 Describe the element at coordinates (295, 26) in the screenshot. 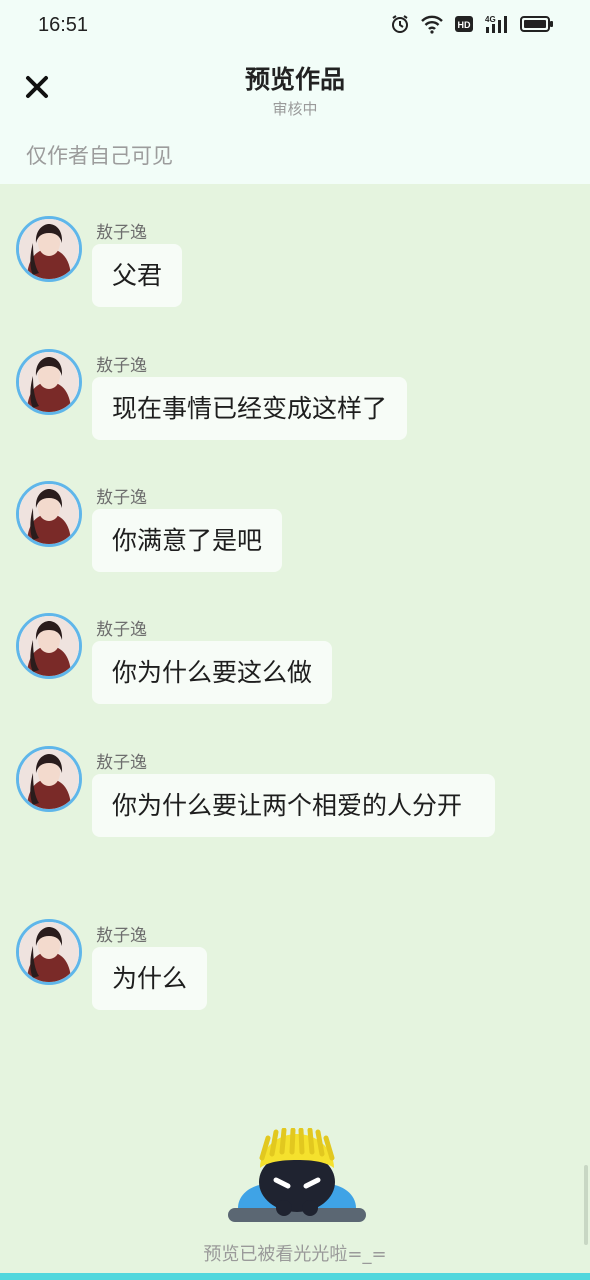

I see `status-bar: 16:51 HD 4G` at that location.